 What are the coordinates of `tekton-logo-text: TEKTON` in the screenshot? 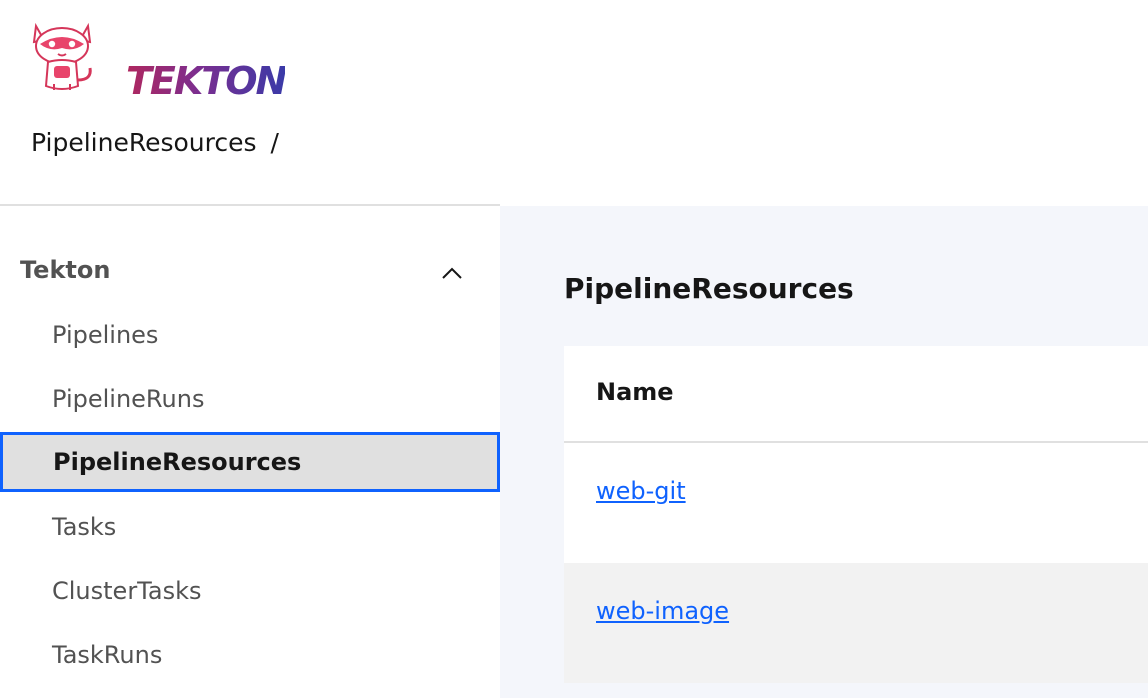 It's located at (206, 81).